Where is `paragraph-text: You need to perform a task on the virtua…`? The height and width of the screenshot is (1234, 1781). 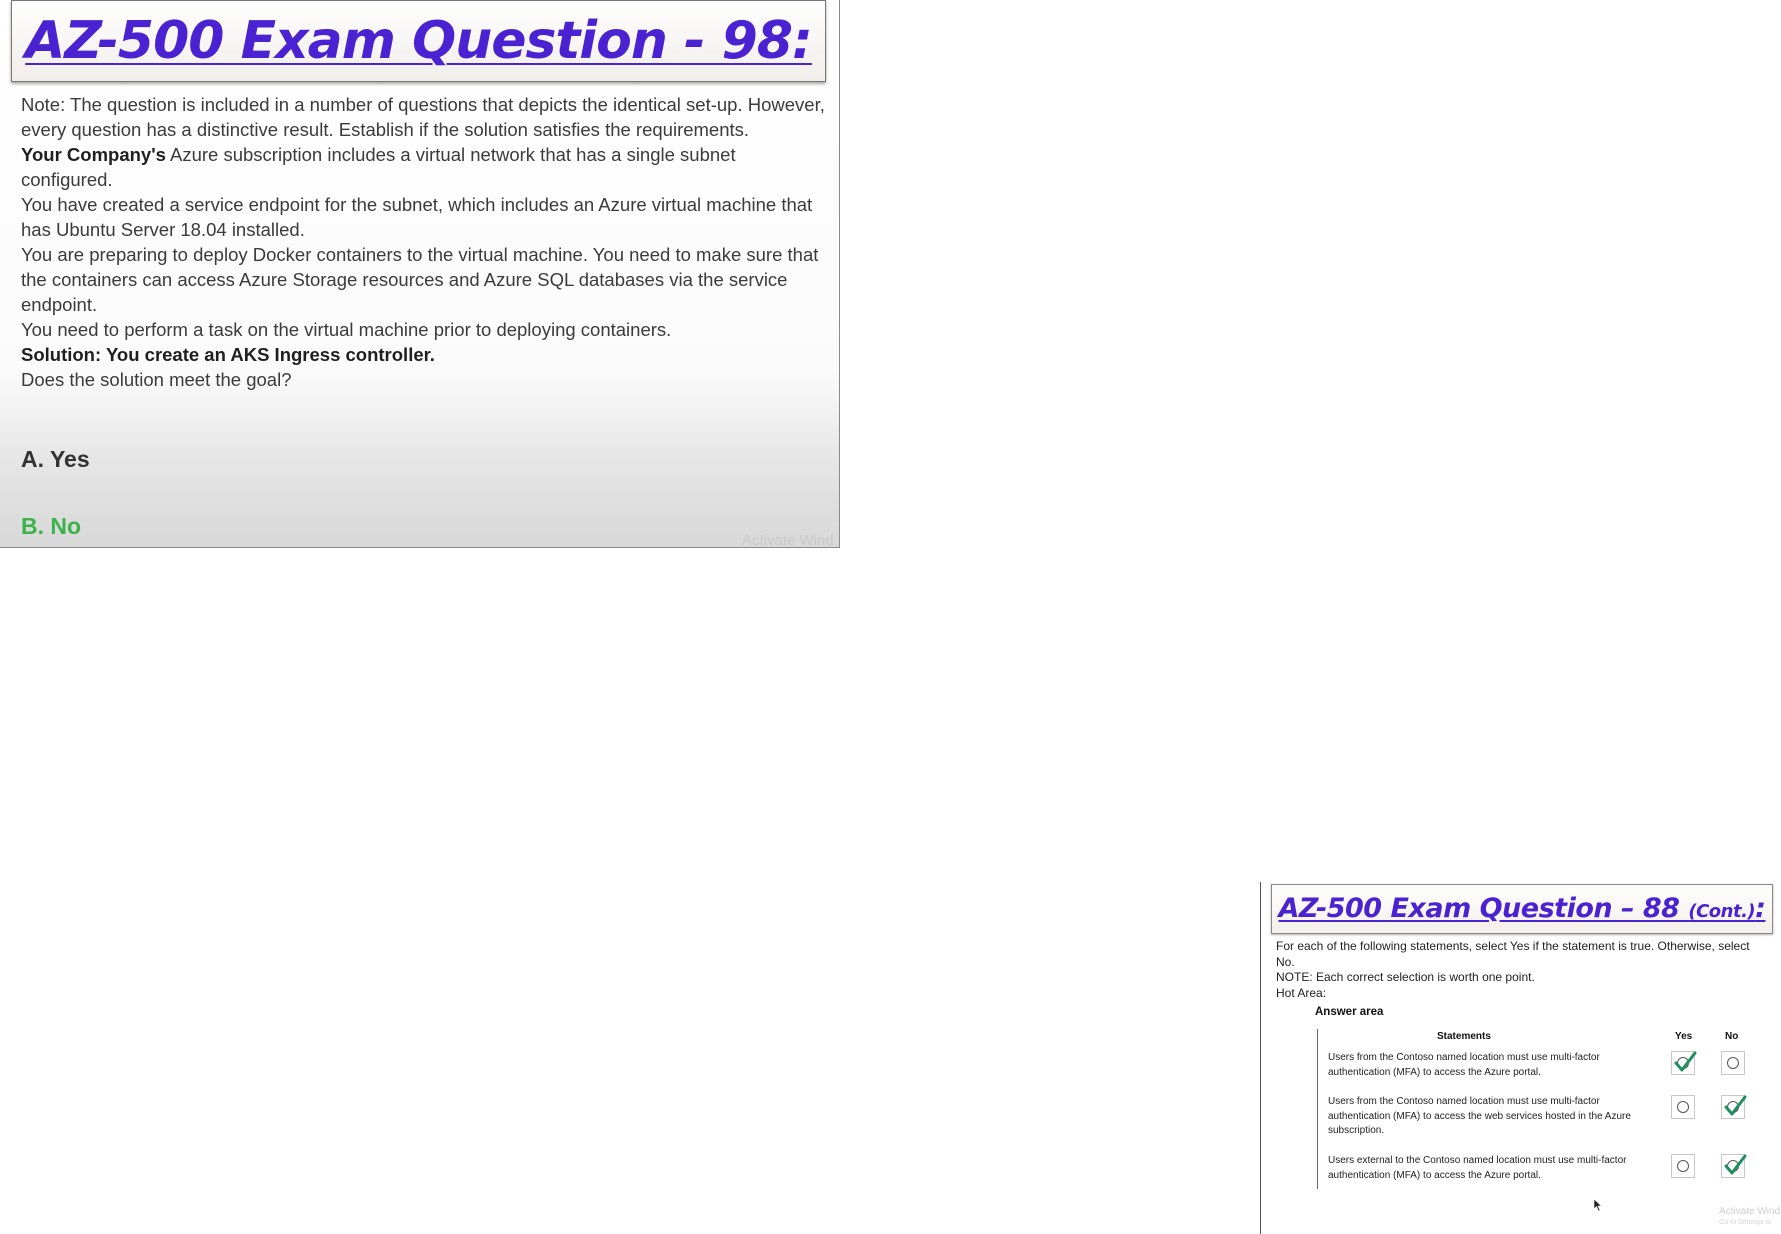 paragraph-text: You need to perform a task on the virtua… is located at coordinates (346, 329).